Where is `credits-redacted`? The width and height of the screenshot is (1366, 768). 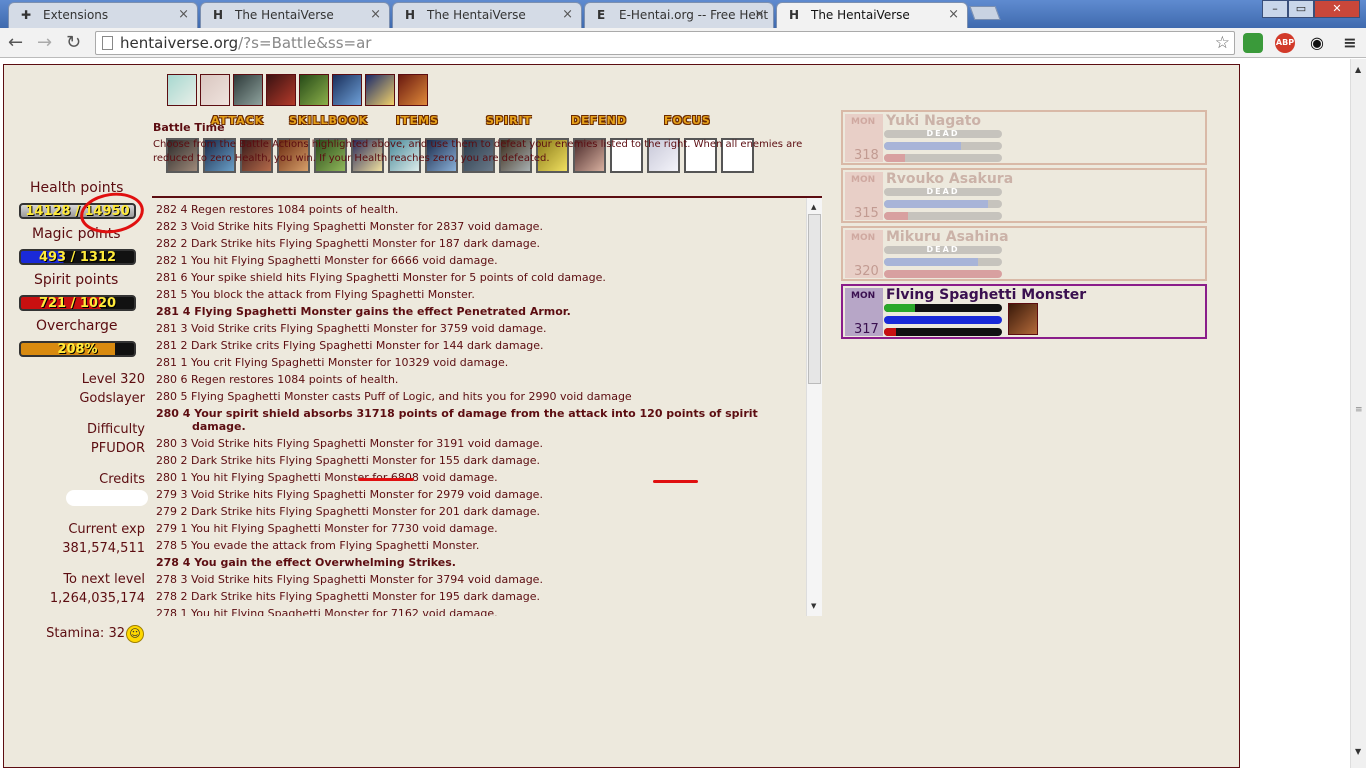 credits-redacted is located at coordinates (107, 498).